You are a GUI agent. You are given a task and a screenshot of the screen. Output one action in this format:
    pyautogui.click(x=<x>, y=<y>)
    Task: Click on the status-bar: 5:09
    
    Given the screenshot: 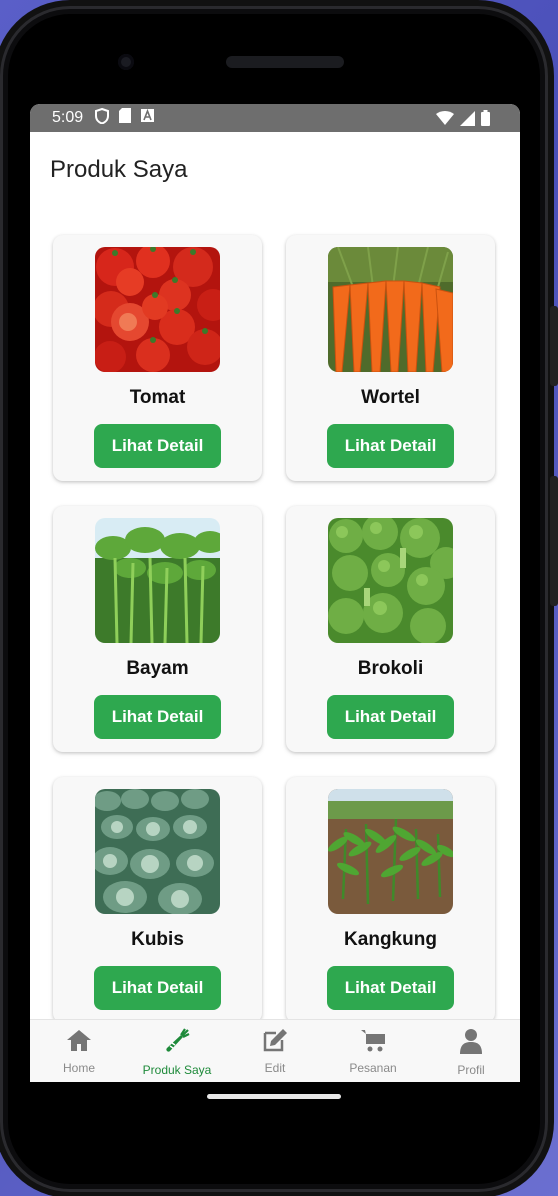 What is the action you would take?
    pyautogui.click(x=275, y=118)
    